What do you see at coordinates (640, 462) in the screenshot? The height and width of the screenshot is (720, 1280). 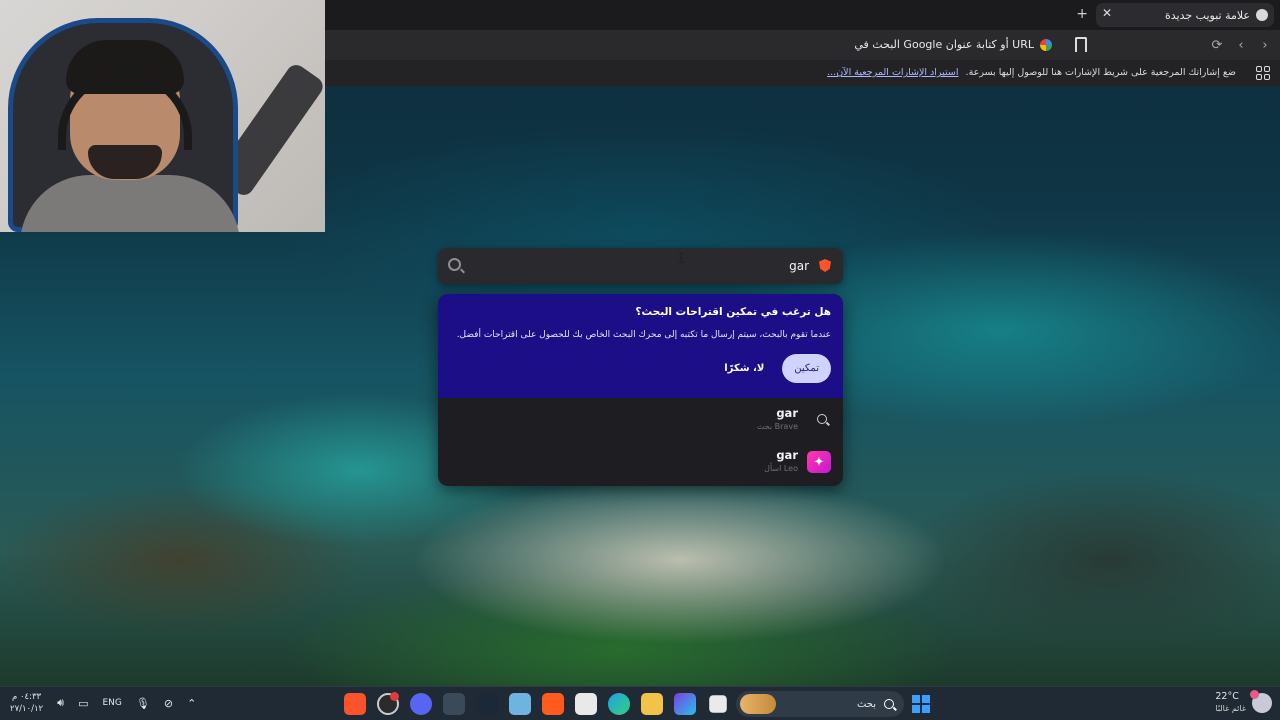 I see `suggestion-ask-leo: ✦ gar اسأل Leo` at bounding box center [640, 462].